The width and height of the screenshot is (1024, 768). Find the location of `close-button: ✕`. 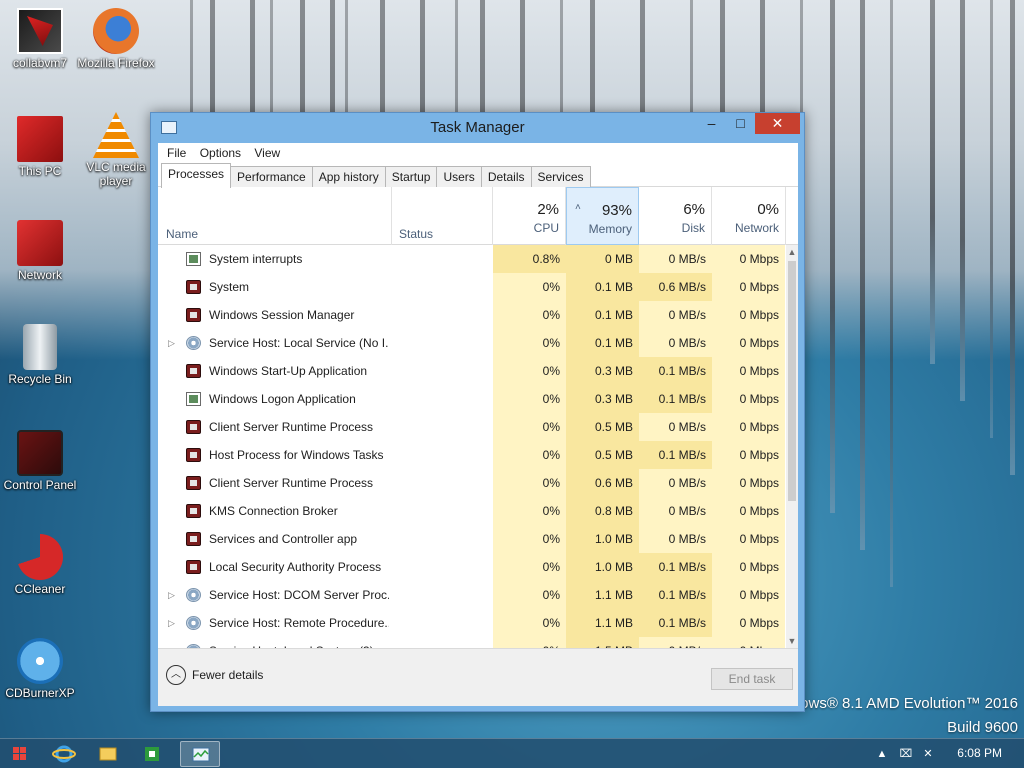

close-button: ✕ is located at coordinates (777, 123).